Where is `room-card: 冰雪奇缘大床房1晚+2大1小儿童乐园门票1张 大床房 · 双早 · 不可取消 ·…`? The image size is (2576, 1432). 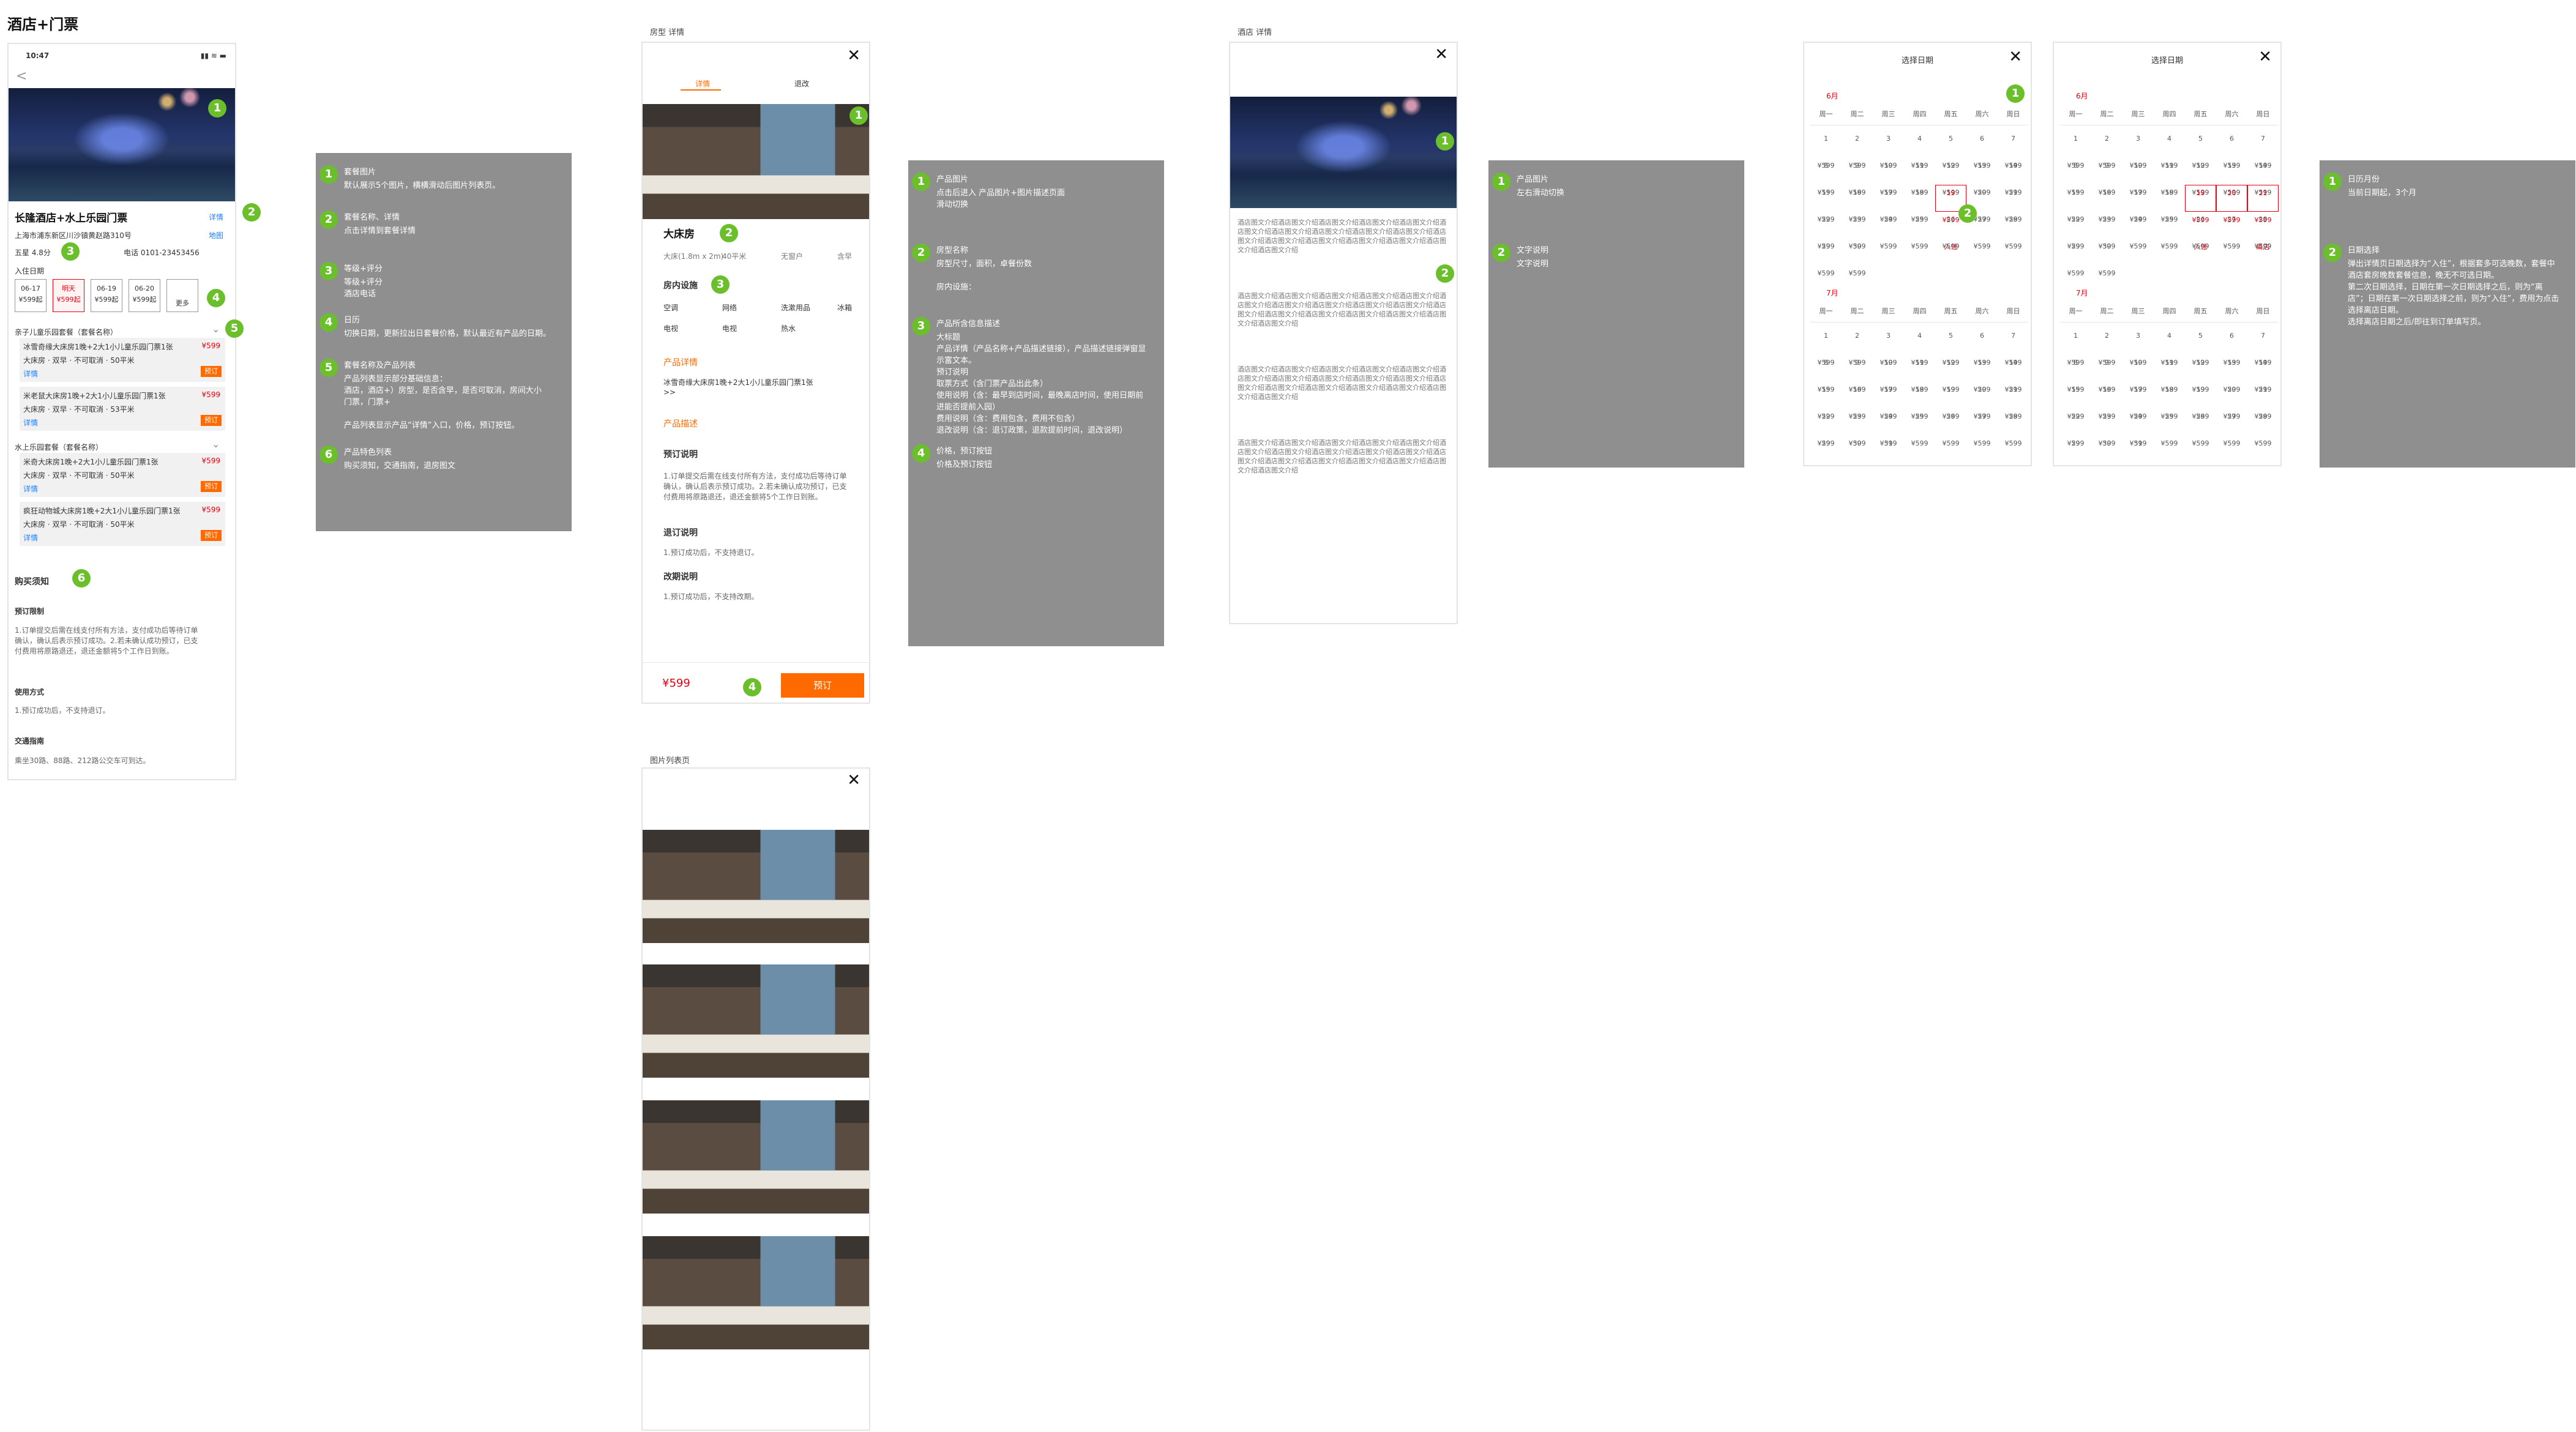
room-card: 冰雪奇缘大床房1晚+2大1小儿童乐园门票1张 大床房 · 双早 · 不可取消 ·… is located at coordinates (122, 360).